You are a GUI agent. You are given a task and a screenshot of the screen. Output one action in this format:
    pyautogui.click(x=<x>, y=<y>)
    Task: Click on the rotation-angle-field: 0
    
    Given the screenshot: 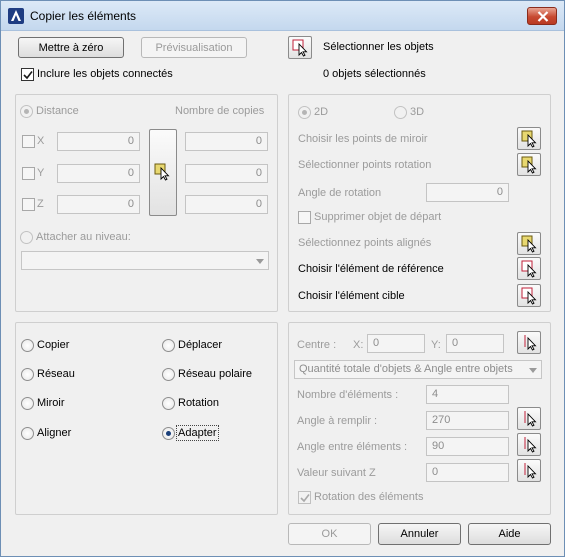 What is the action you would take?
    pyautogui.click(x=467, y=192)
    